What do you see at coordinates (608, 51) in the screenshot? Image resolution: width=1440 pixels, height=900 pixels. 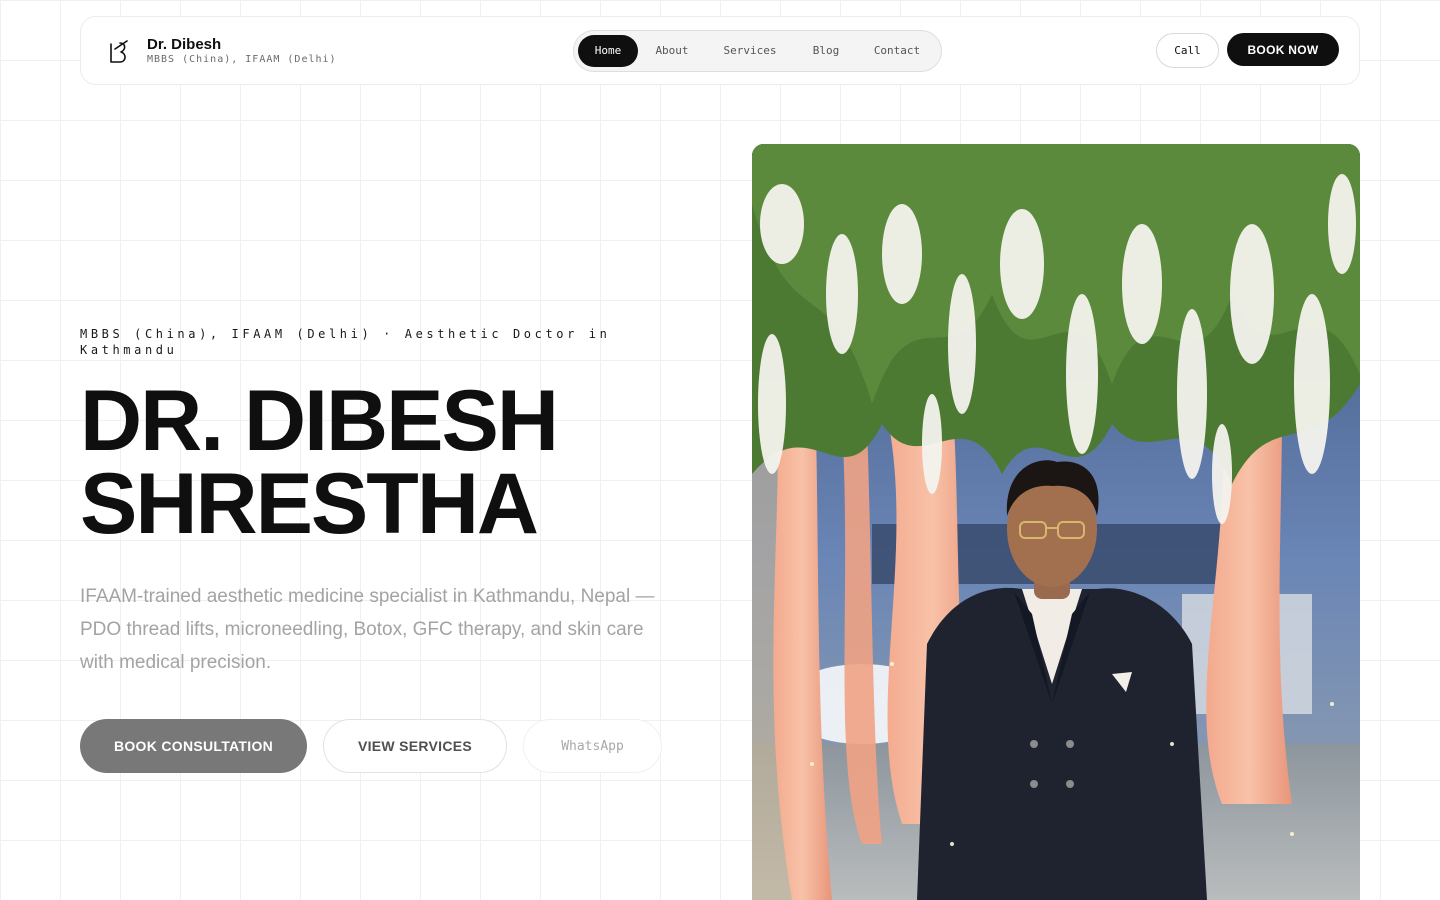 I see `nav-item-home: Home` at bounding box center [608, 51].